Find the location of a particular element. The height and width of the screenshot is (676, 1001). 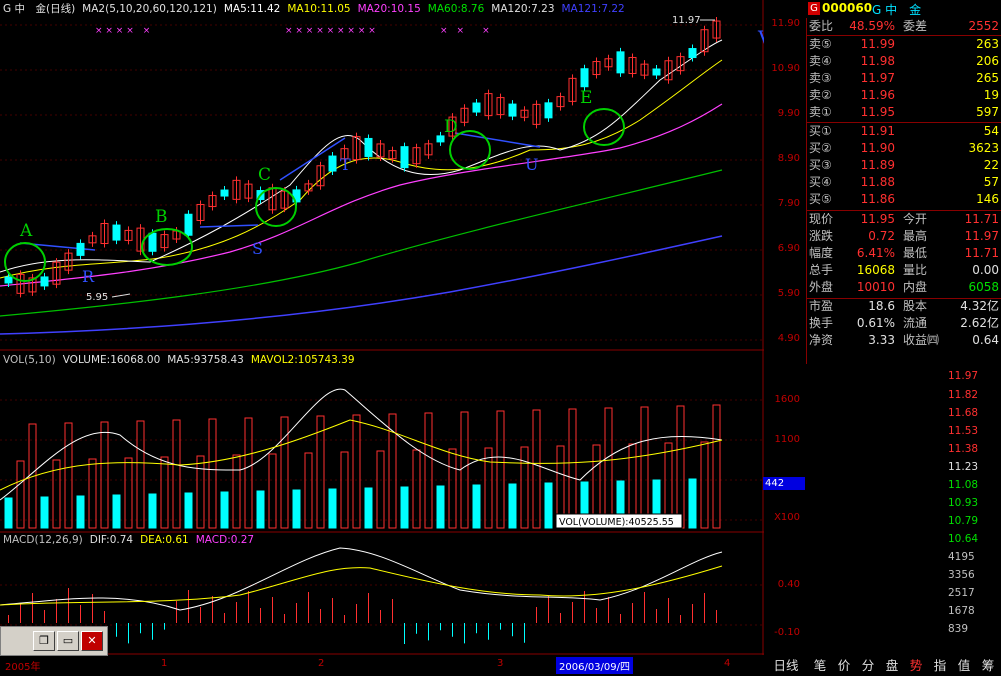

tab-2: 价 is located at coordinates (844, 665).